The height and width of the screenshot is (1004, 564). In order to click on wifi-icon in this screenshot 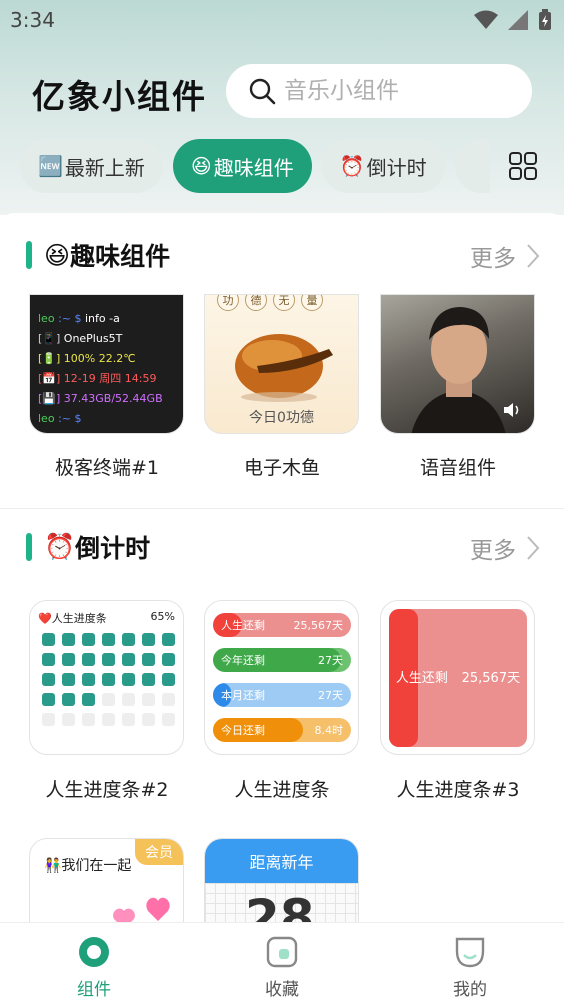, I will do `click(486, 19)`.